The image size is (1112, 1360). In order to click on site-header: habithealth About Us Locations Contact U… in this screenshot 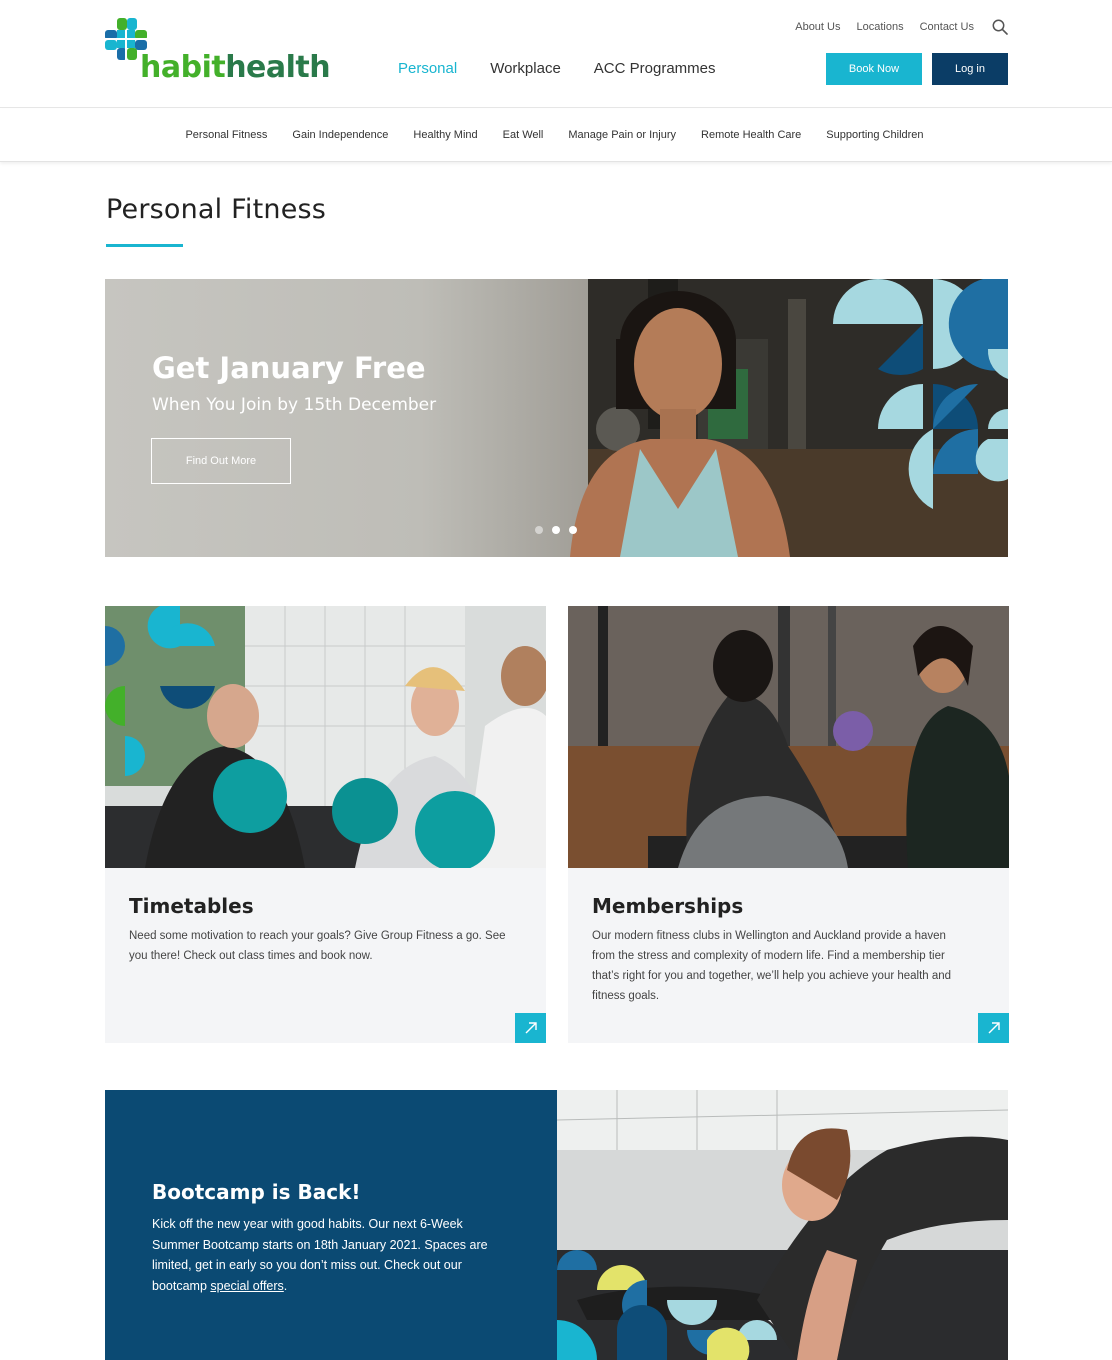, I will do `click(556, 54)`.